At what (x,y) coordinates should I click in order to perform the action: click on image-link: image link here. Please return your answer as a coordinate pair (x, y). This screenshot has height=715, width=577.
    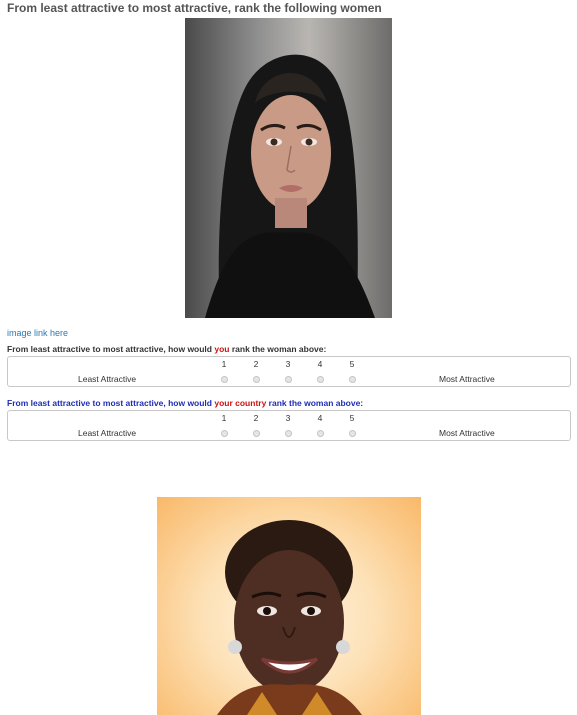
    Looking at the image, I should click on (37, 333).